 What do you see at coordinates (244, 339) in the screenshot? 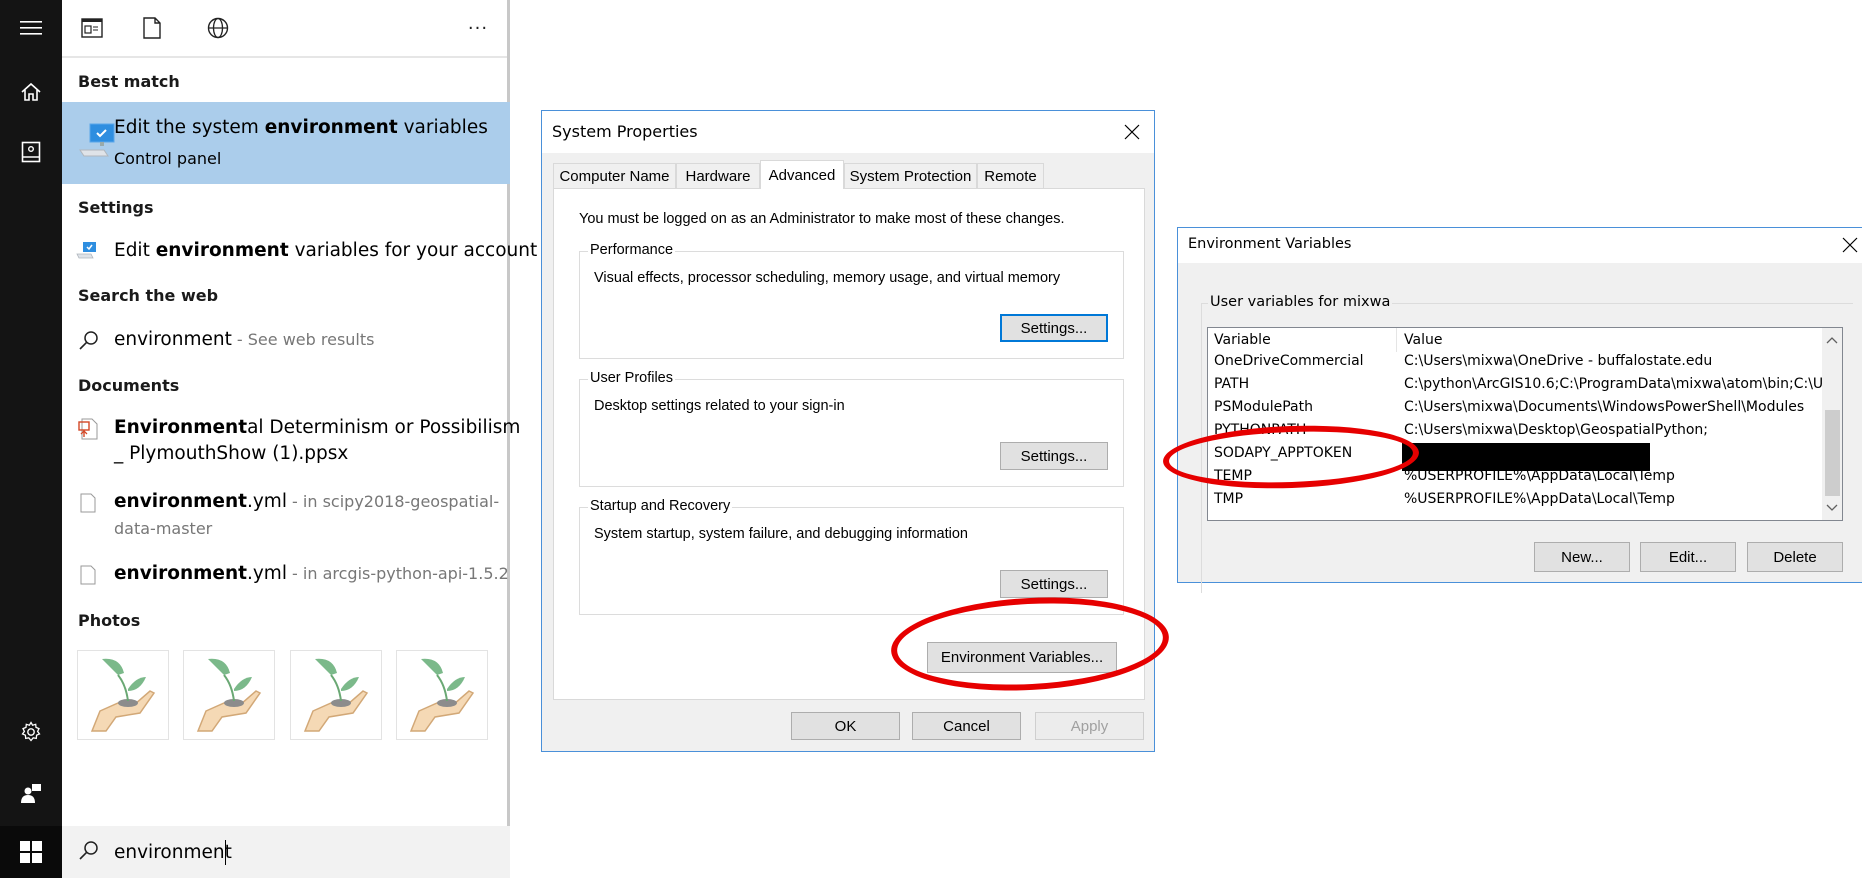
I see `web-search-label: environment - See web results` at bounding box center [244, 339].